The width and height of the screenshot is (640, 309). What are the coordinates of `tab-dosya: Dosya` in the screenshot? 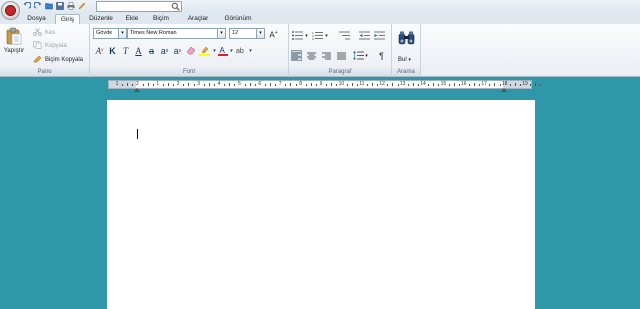 It's located at (36, 19).